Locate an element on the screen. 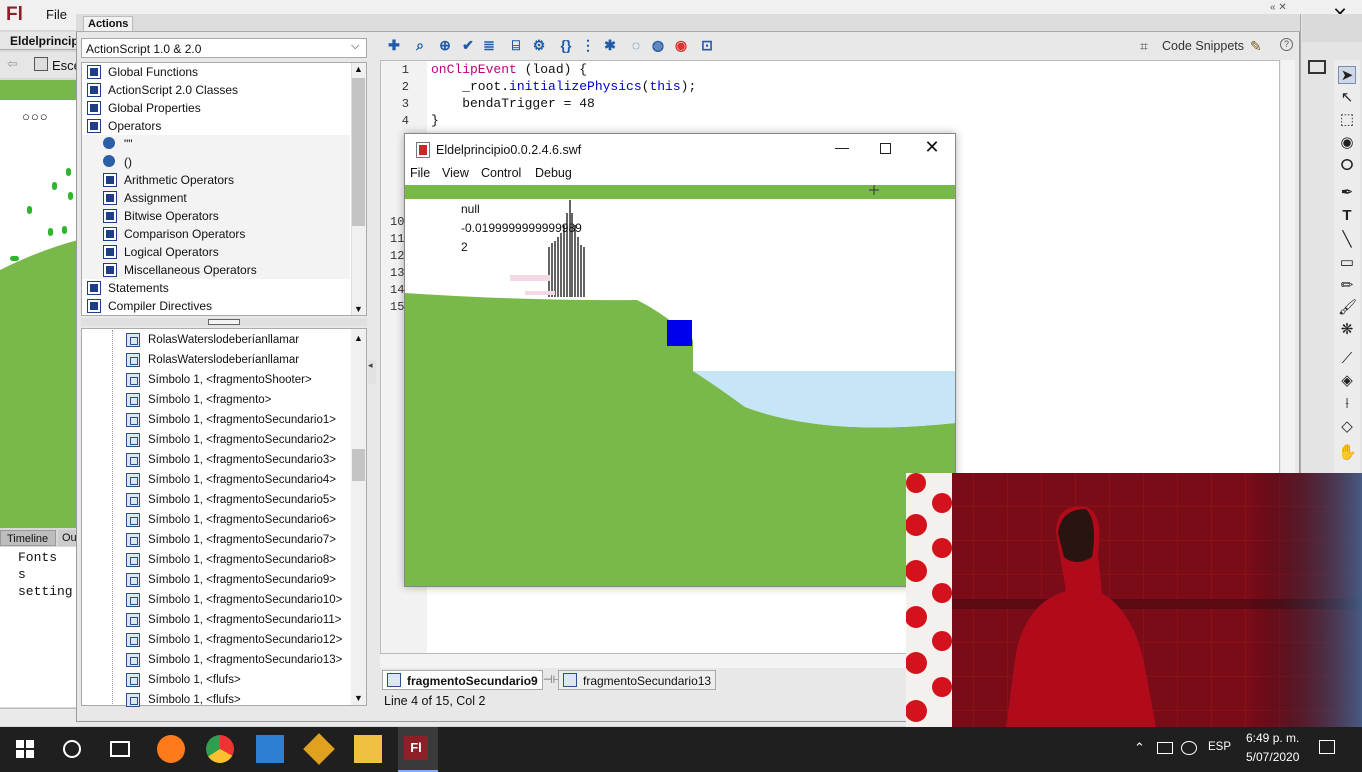 This screenshot has height=772, width=1362. divider-handle is located at coordinates (224, 322).